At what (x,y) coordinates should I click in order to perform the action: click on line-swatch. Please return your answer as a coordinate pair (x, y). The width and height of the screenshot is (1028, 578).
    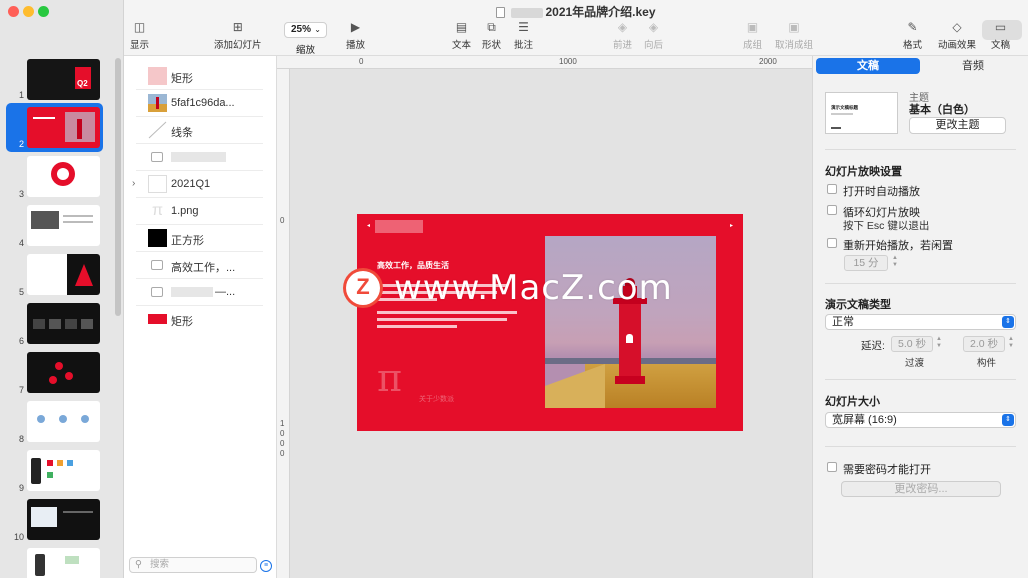
    Looking at the image, I should click on (157, 130).